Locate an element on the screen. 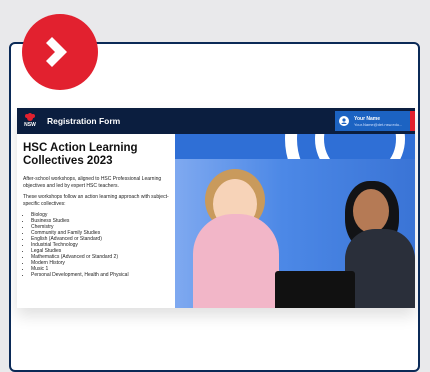  person-face is located at coordinates (371, 211).